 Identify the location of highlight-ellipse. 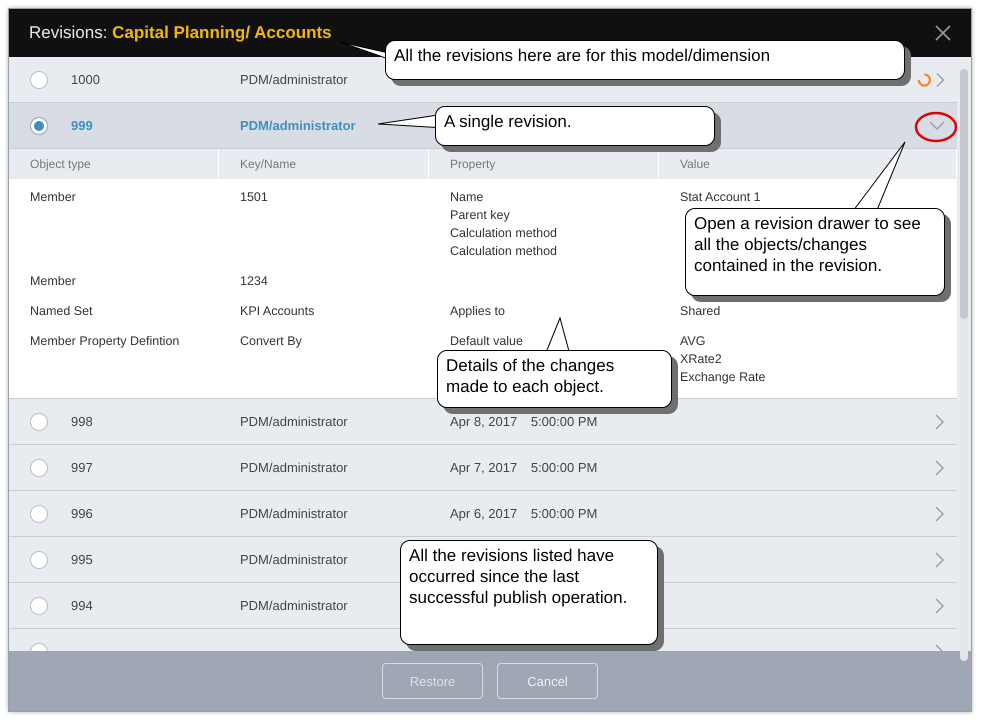
(936, 127).